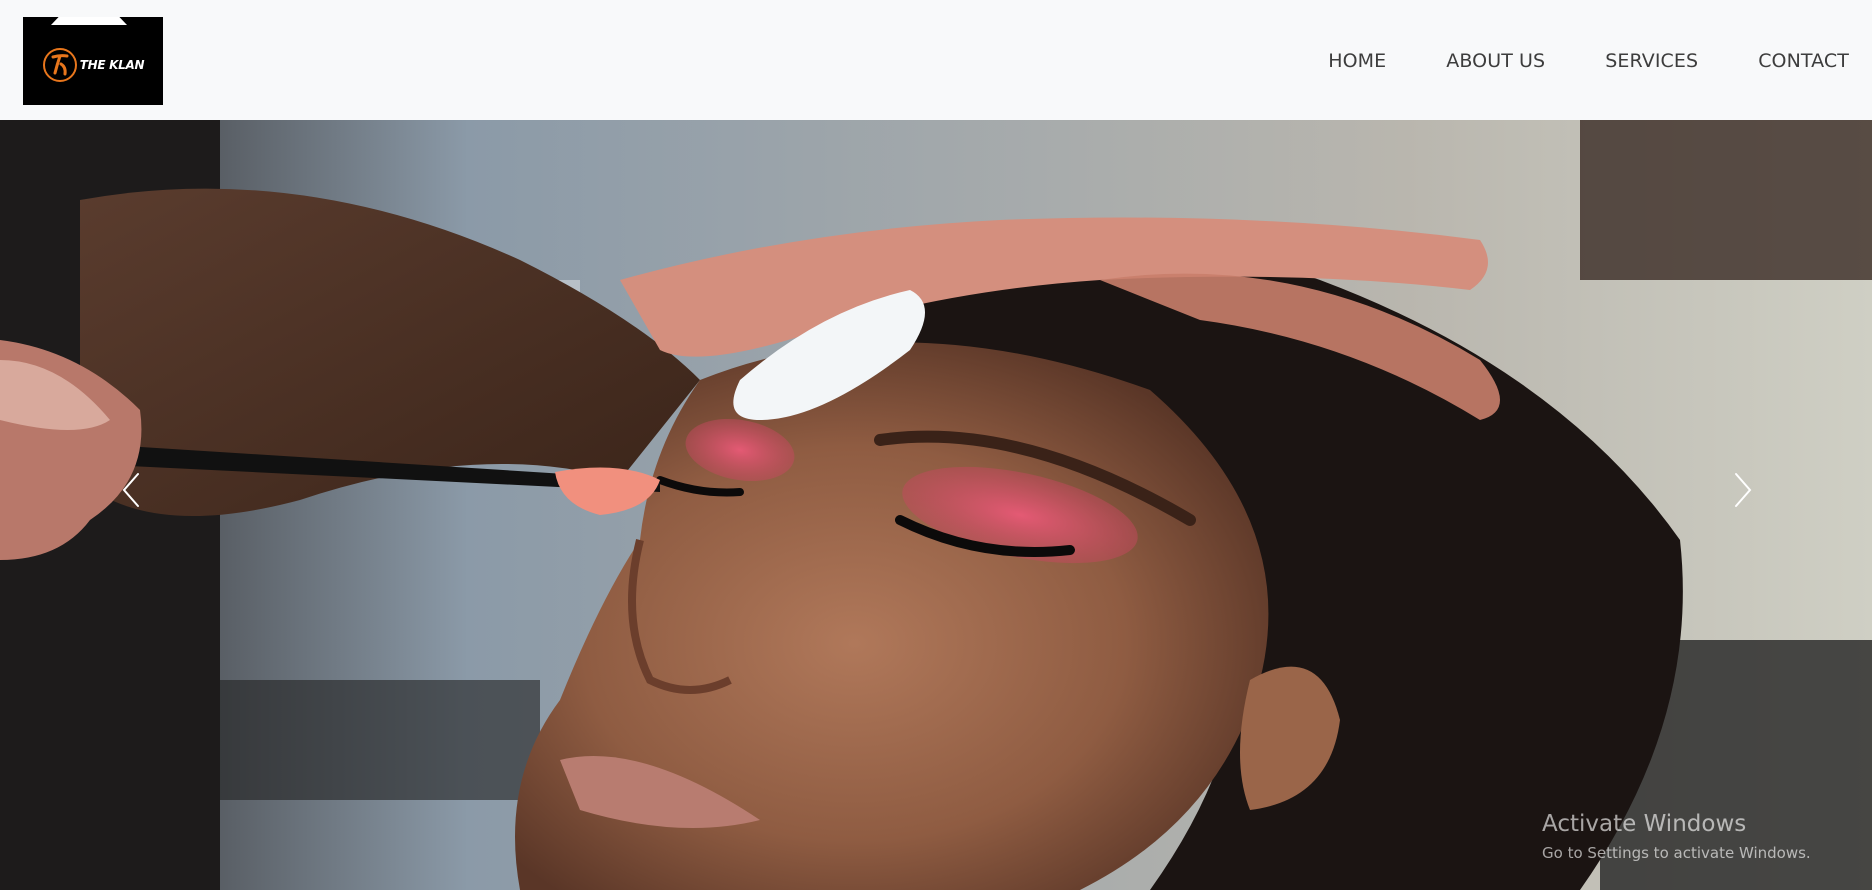 This screenshot has height=890, width=1872. I want to click on watermark-title: Activate Windows, so click(1644, 824).